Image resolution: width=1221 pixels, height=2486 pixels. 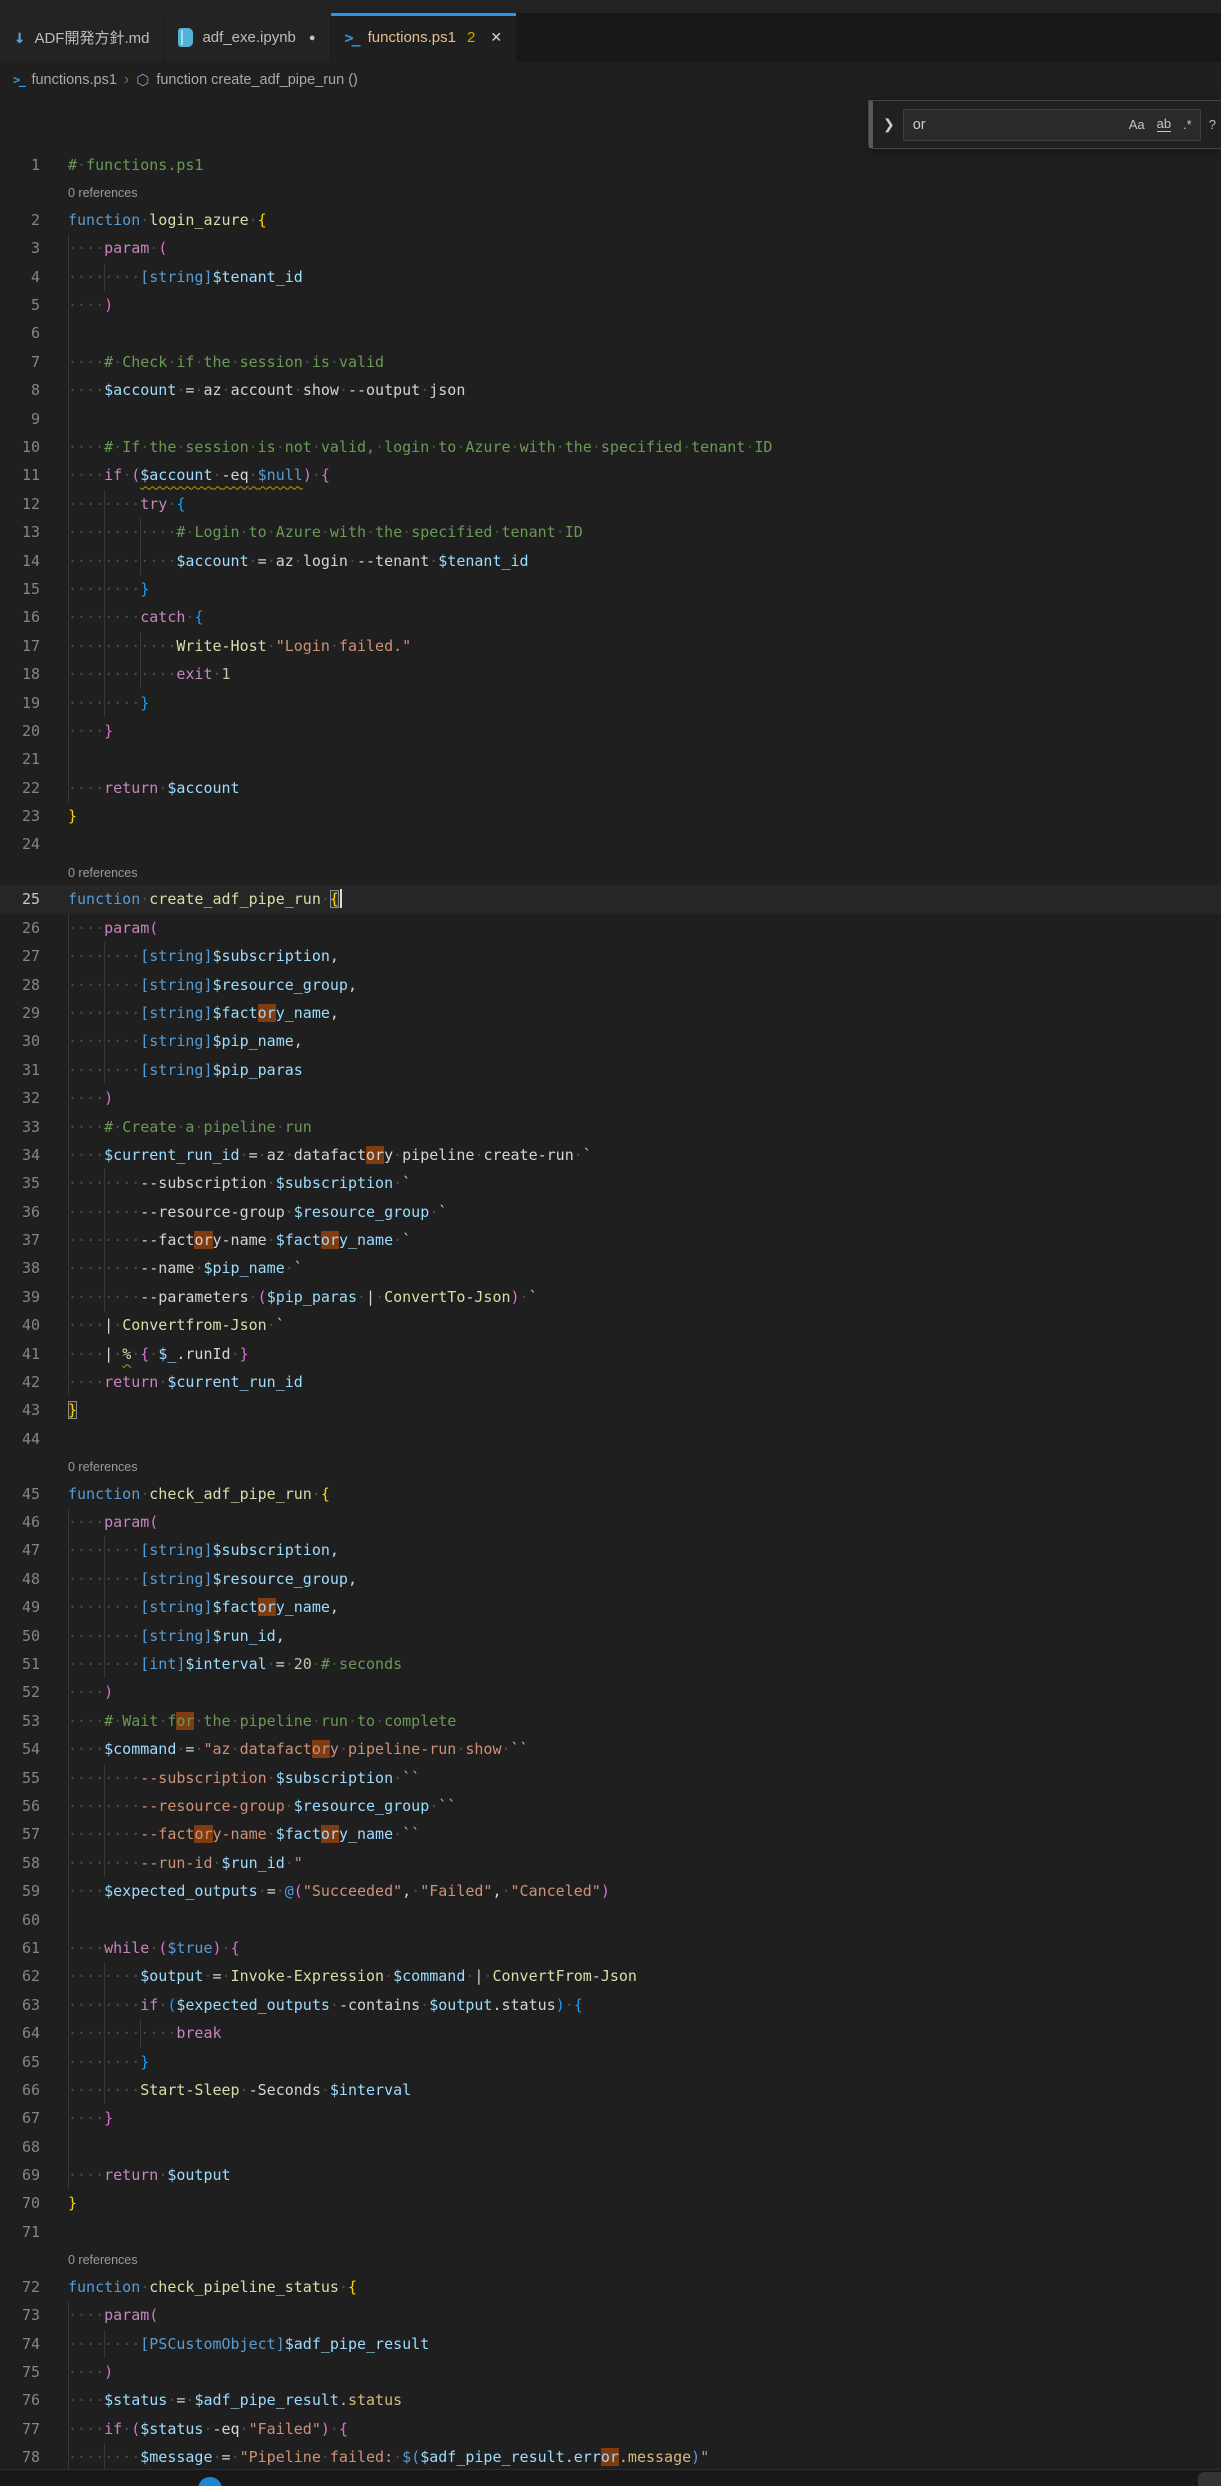 I want to click on line-number: 24, so click(x=20, y=844).